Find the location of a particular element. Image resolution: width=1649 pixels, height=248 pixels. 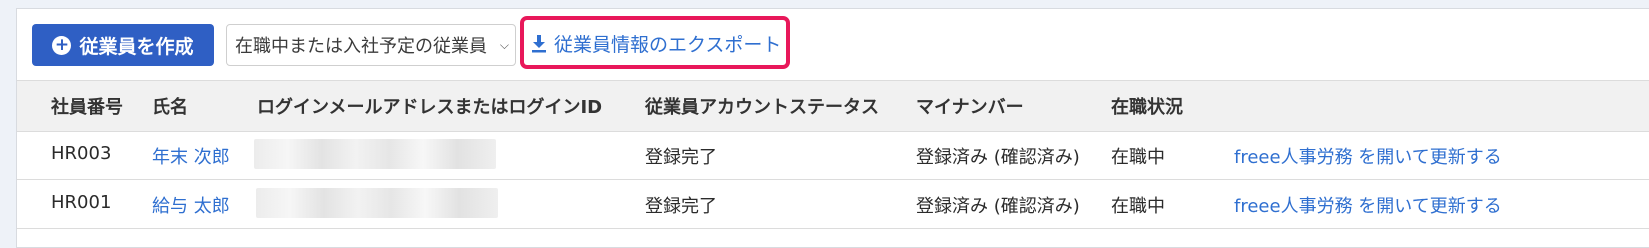

header-employment: 在職状況 is located at coordinates (1147, 107).